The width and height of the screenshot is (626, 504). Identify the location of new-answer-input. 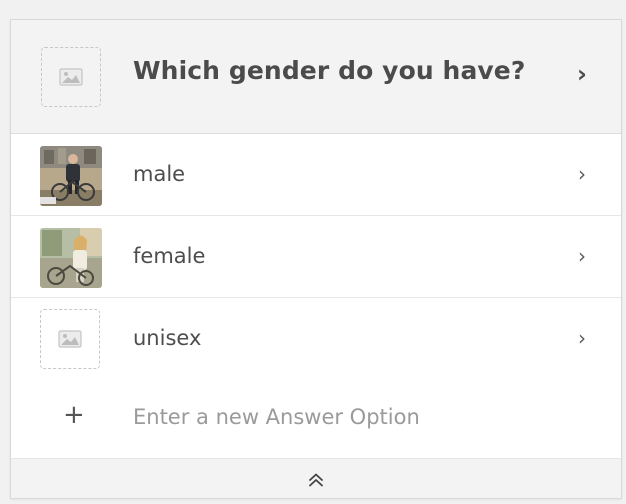
(353, 417).